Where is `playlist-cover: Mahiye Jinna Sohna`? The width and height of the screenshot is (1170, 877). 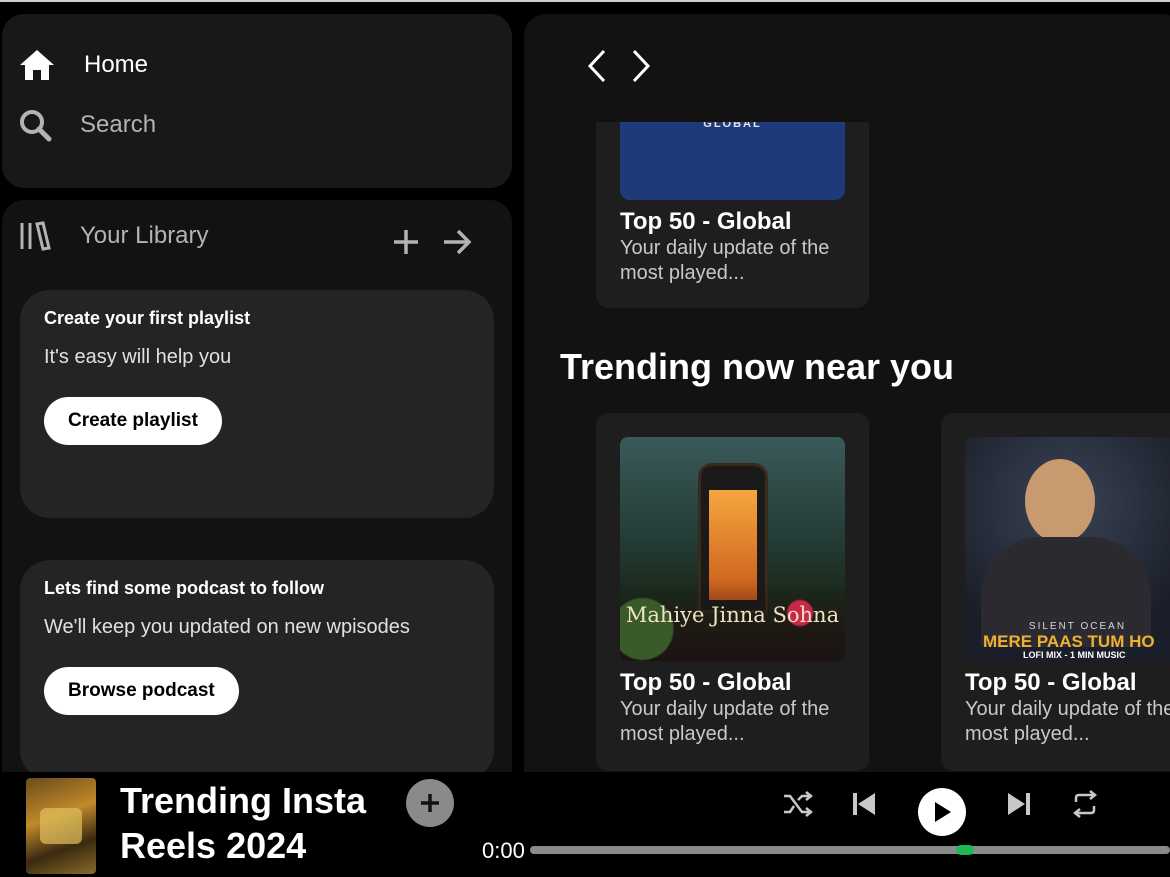 playlist-cover: Mahiye Jinna Sohna is located at coordinates (732, 549).